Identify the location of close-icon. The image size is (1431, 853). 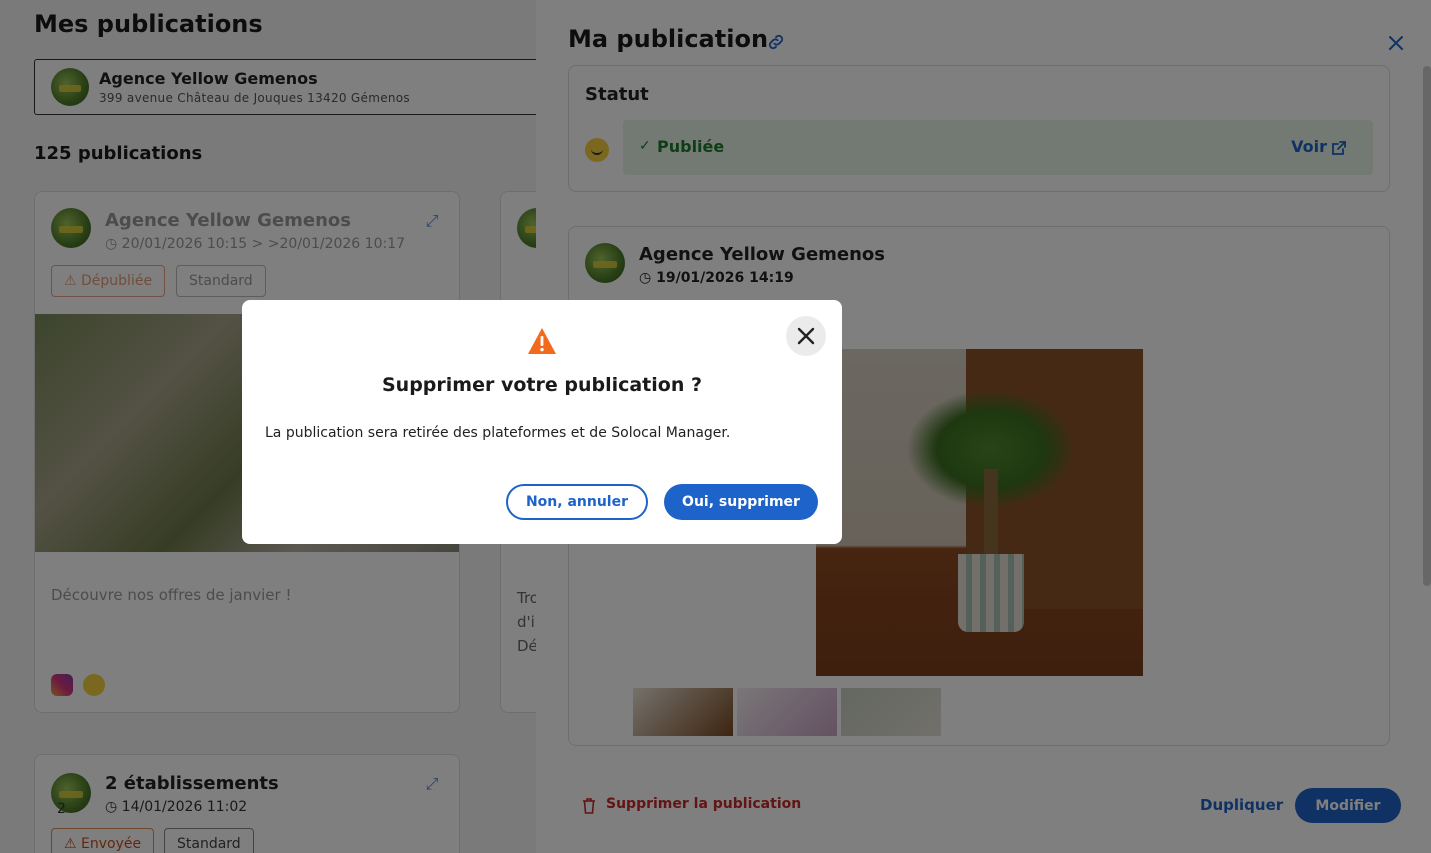
(806, 336).